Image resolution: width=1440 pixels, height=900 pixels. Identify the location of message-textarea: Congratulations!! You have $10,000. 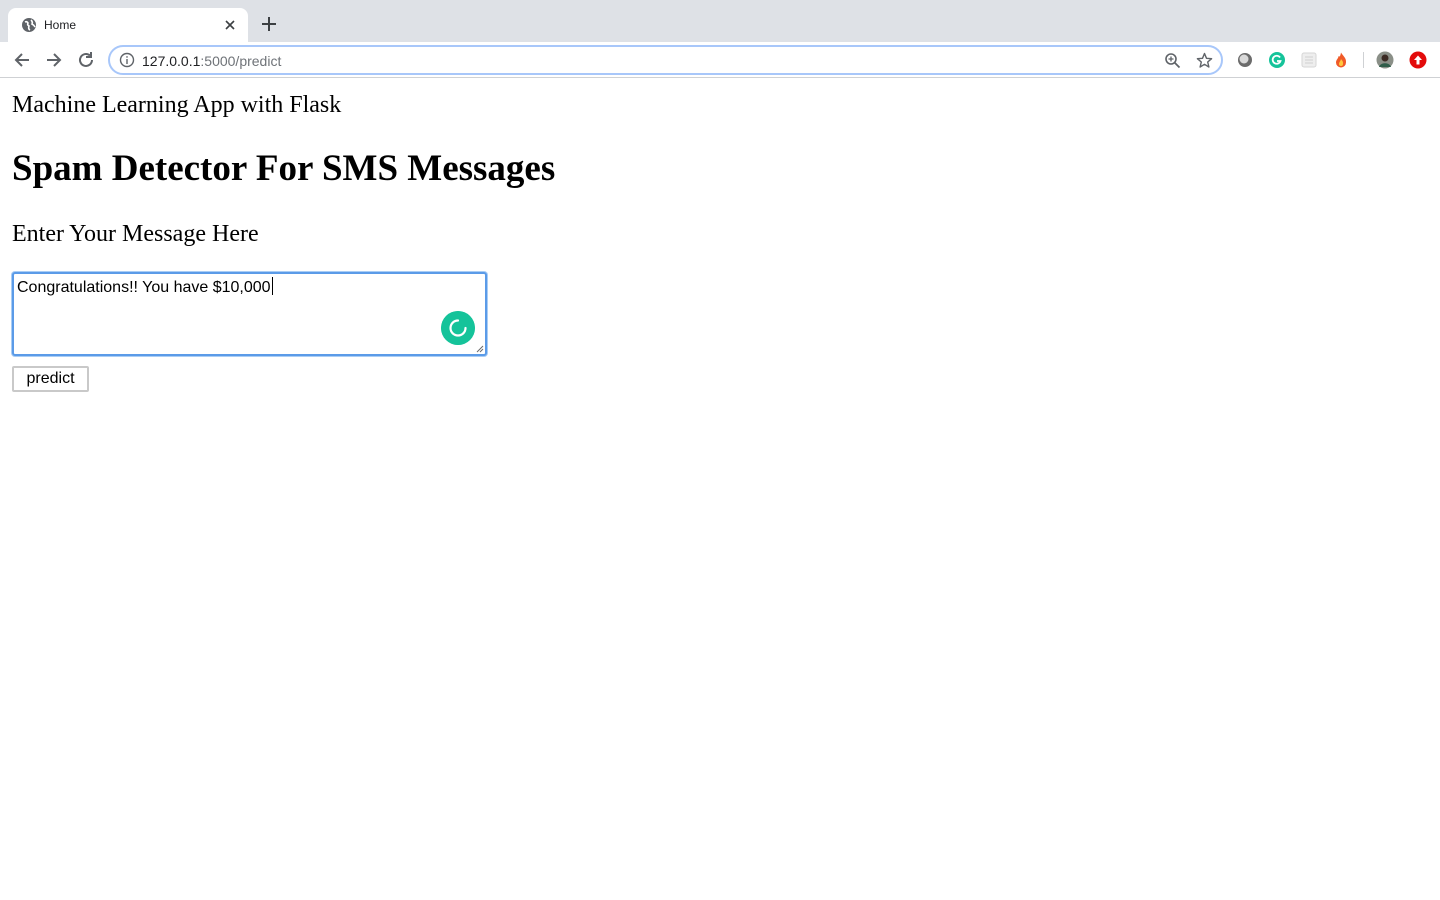
(249, 314).